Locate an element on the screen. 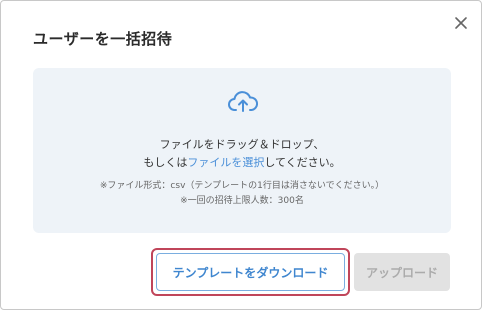 Image resolution: width=482 pixels, height=310 pixels. select-file-link: ファイルを選択 is located at coordinates (225, 162).